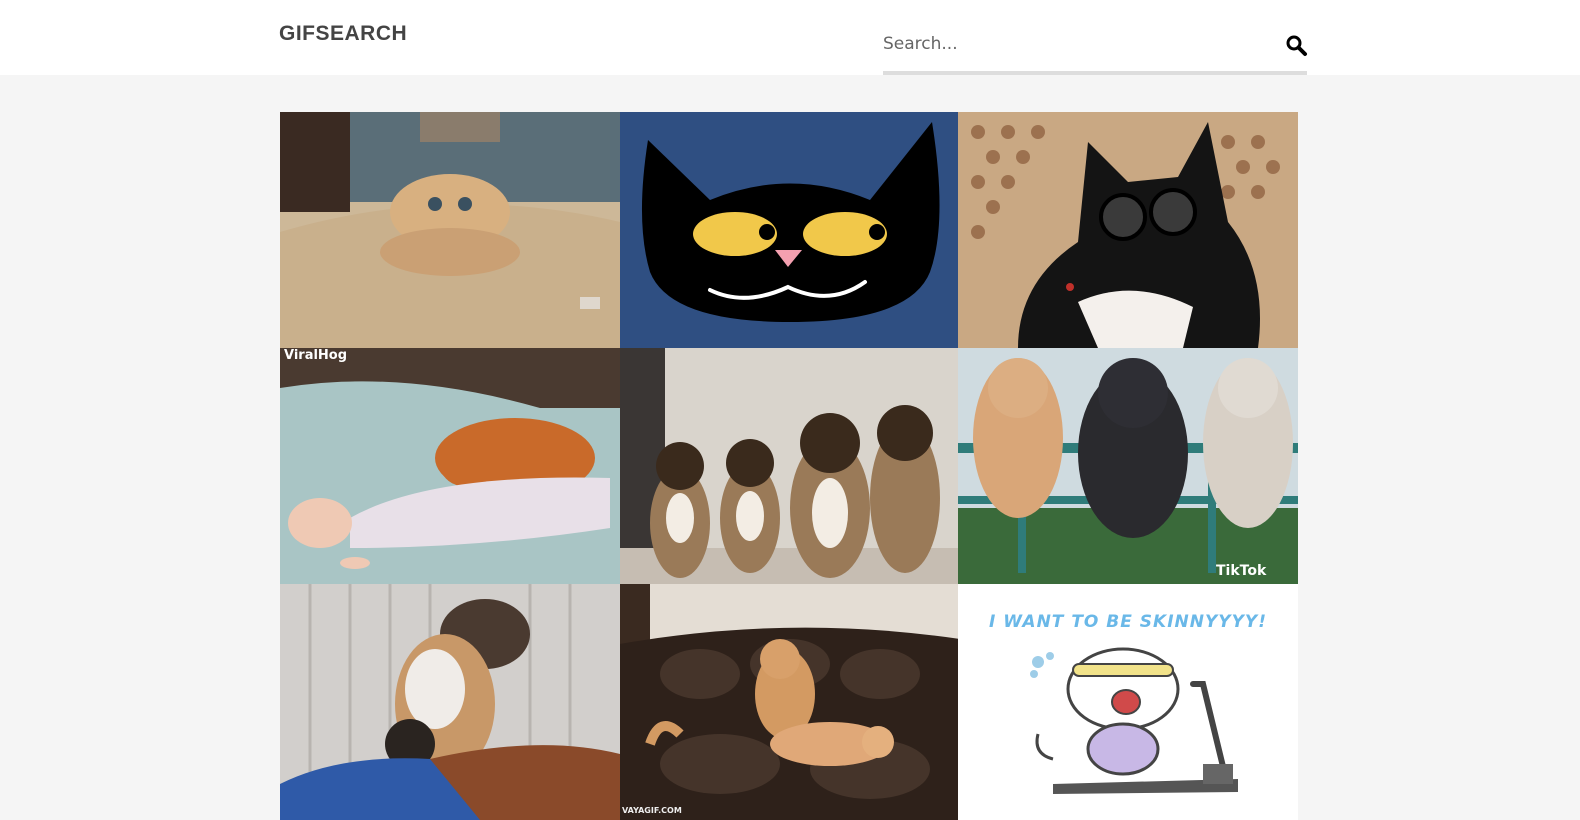 This screenshot has width=1580, height=820. I want to click on gif-cartoon-black-cat, so click(790, 230).